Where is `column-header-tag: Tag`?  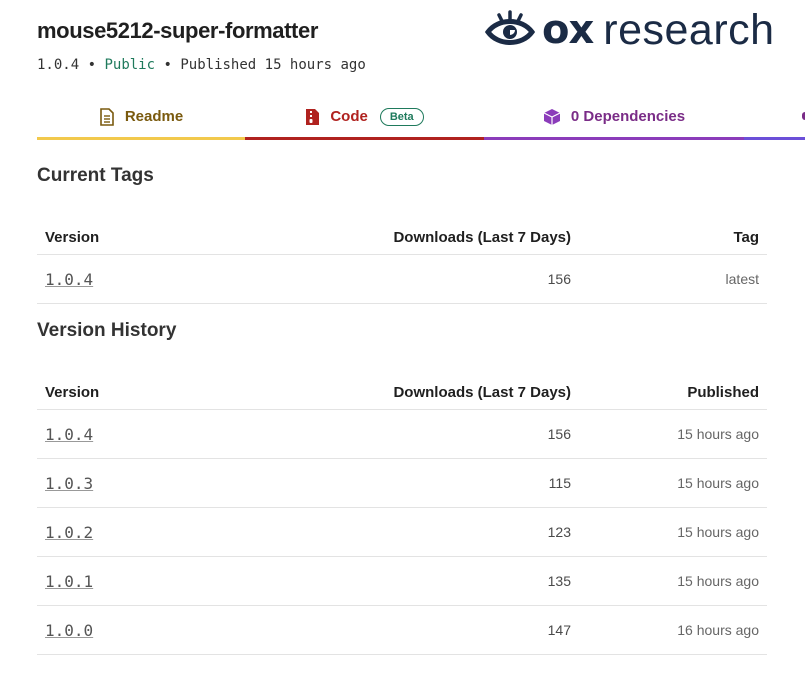 column-header-tag: Tag is located at coordinates (673, 238).